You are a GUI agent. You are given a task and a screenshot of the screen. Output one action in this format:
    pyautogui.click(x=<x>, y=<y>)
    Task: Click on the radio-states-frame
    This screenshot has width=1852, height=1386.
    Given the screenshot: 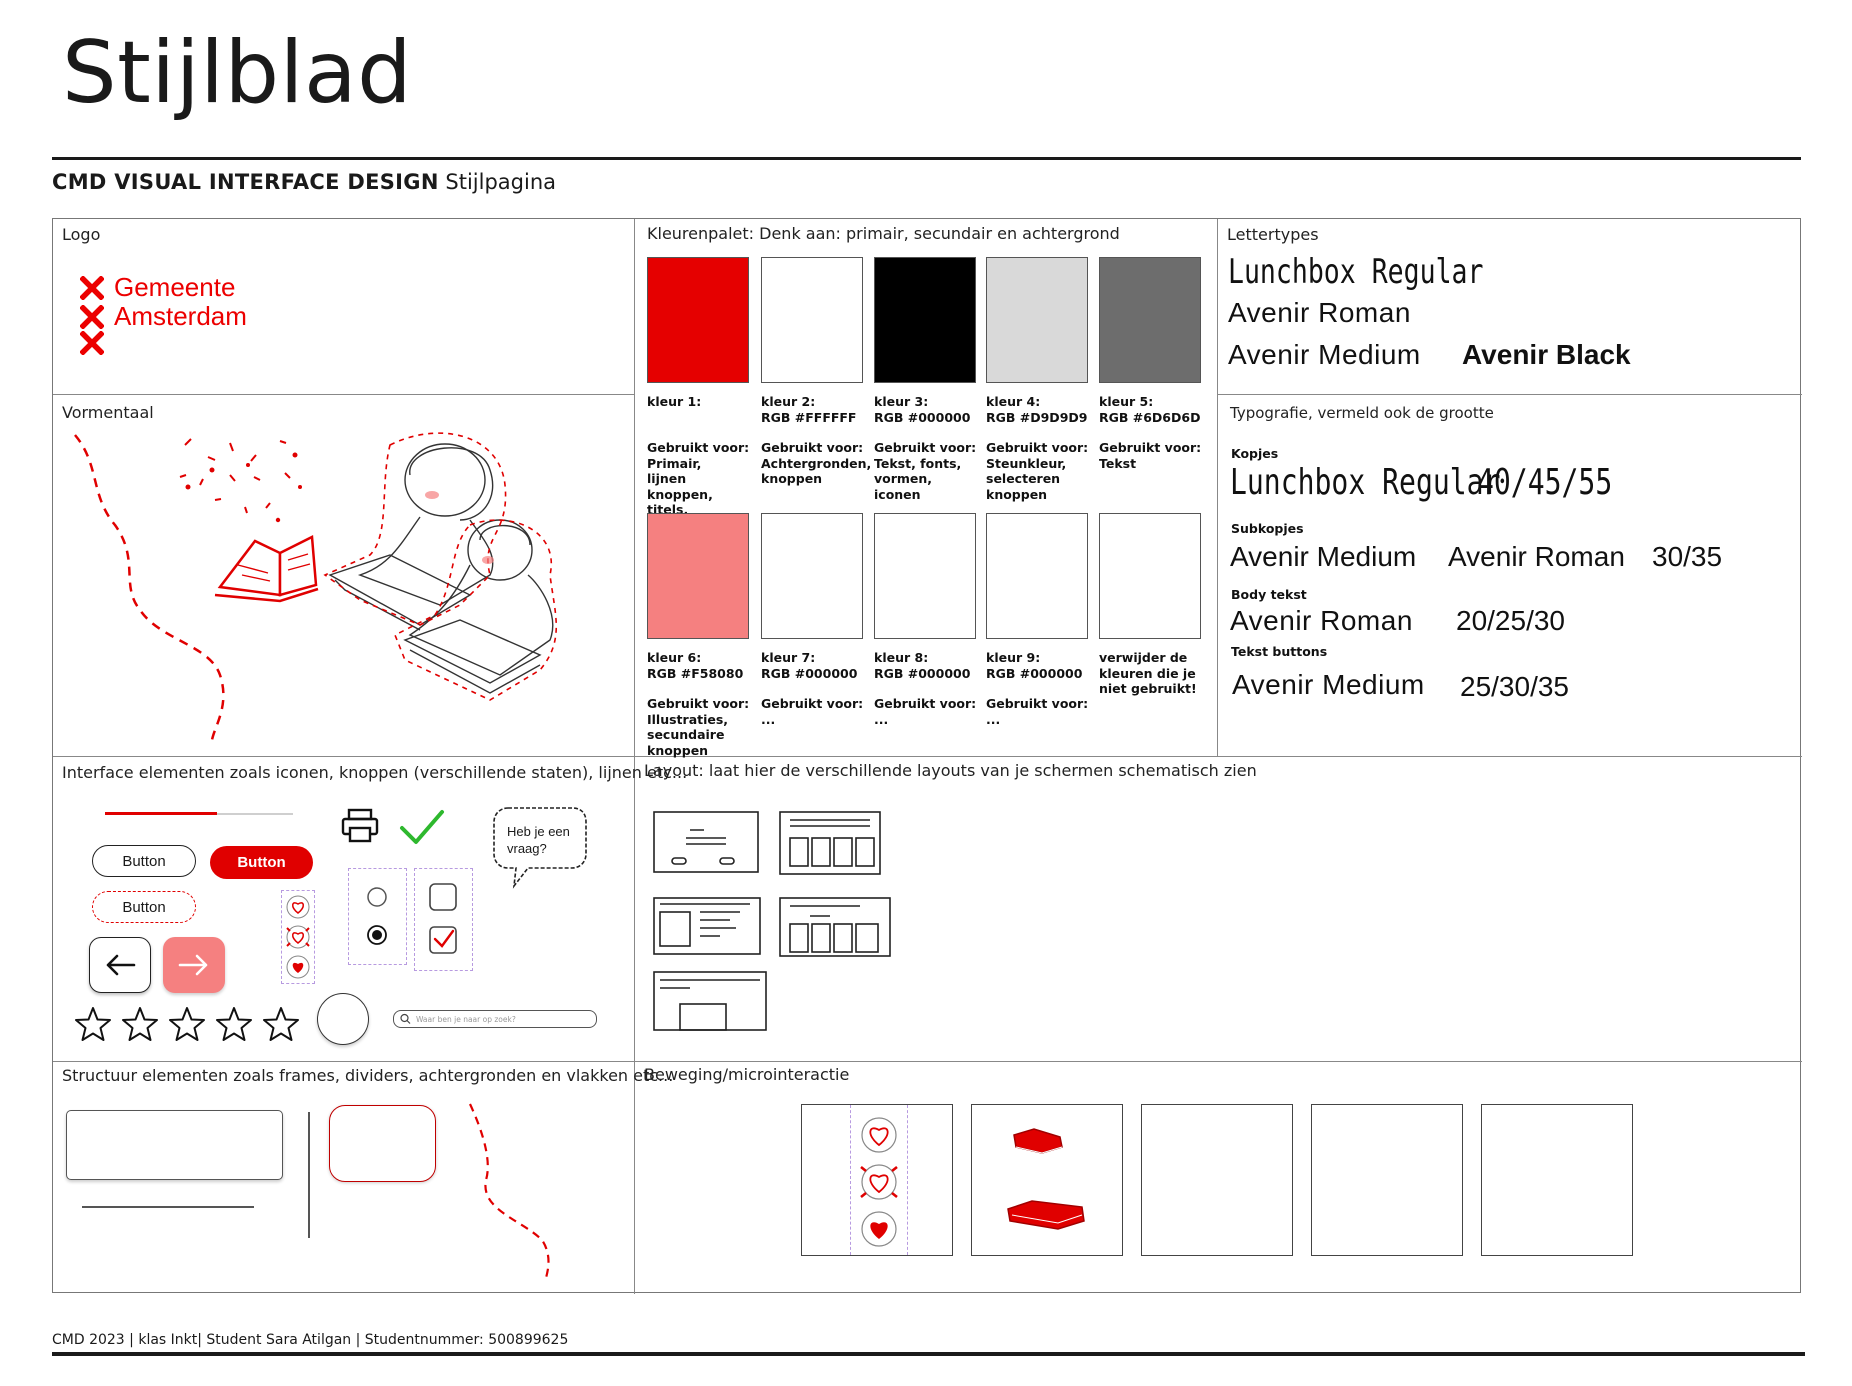 What is the action you would take?
    pyautogui.click(x=377, y=916)
    